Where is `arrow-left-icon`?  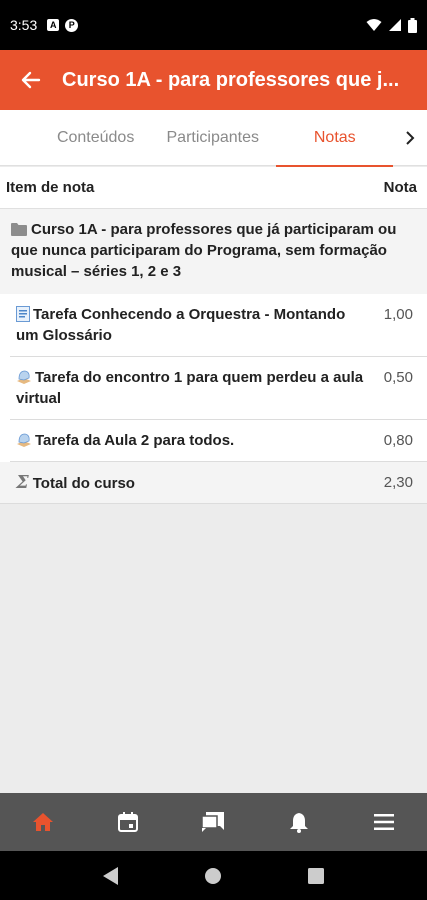
arrow-left-icon is located at coordinates (31, 80).